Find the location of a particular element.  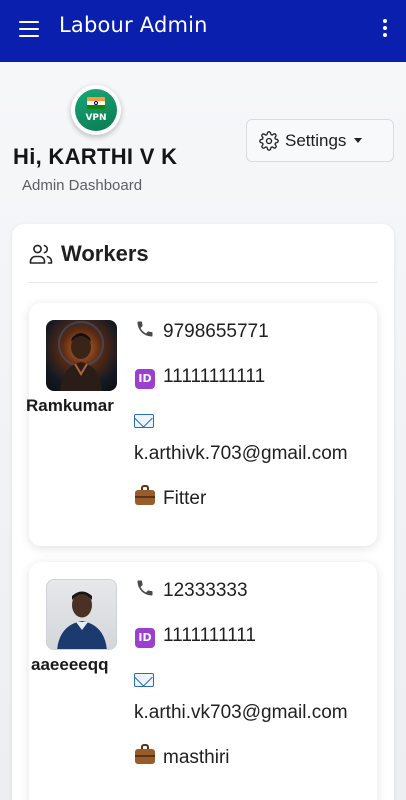

worker-id-row: ID 1111111111 is located at coordinates (195, 636).